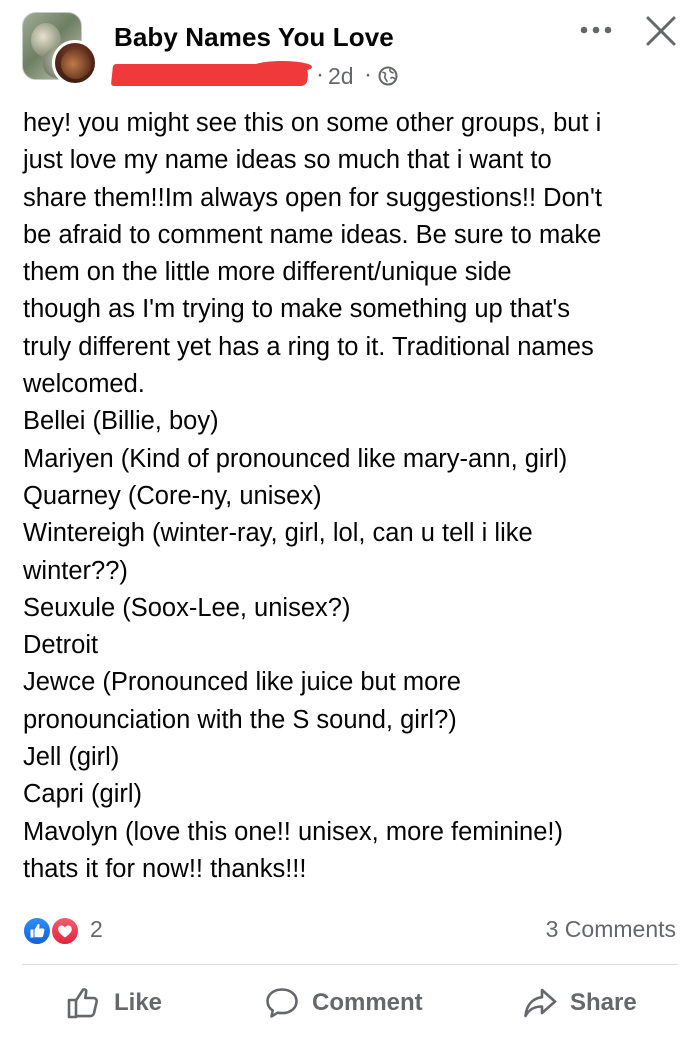 Image resolution: width=700 pixels, height=1039 pixels. What do you see at coordinates (367, 1002) in the screenshot?
I see `comment-label: Comment` at bounding box center [367, 1002].